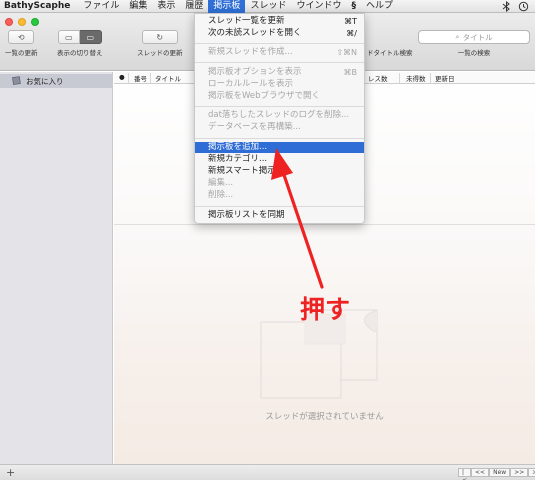  What do you see at coordinates (21, 53) in the screenshot?
I see `refresh-list-label: 一覧の更新` at bounding box center [21, 53].